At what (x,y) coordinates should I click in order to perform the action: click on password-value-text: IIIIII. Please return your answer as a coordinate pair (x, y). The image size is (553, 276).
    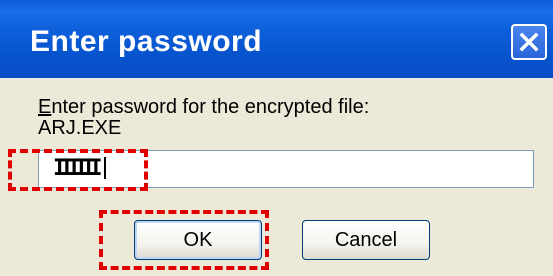
    Looking at the image, I should click on (78, 168).